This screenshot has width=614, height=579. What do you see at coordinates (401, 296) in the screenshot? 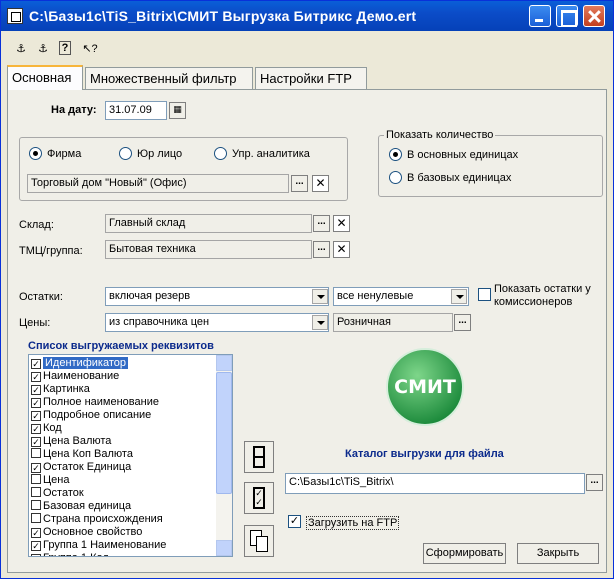
I see `stock-filter-select: все ненулевые` at bounding box center [401, 296].